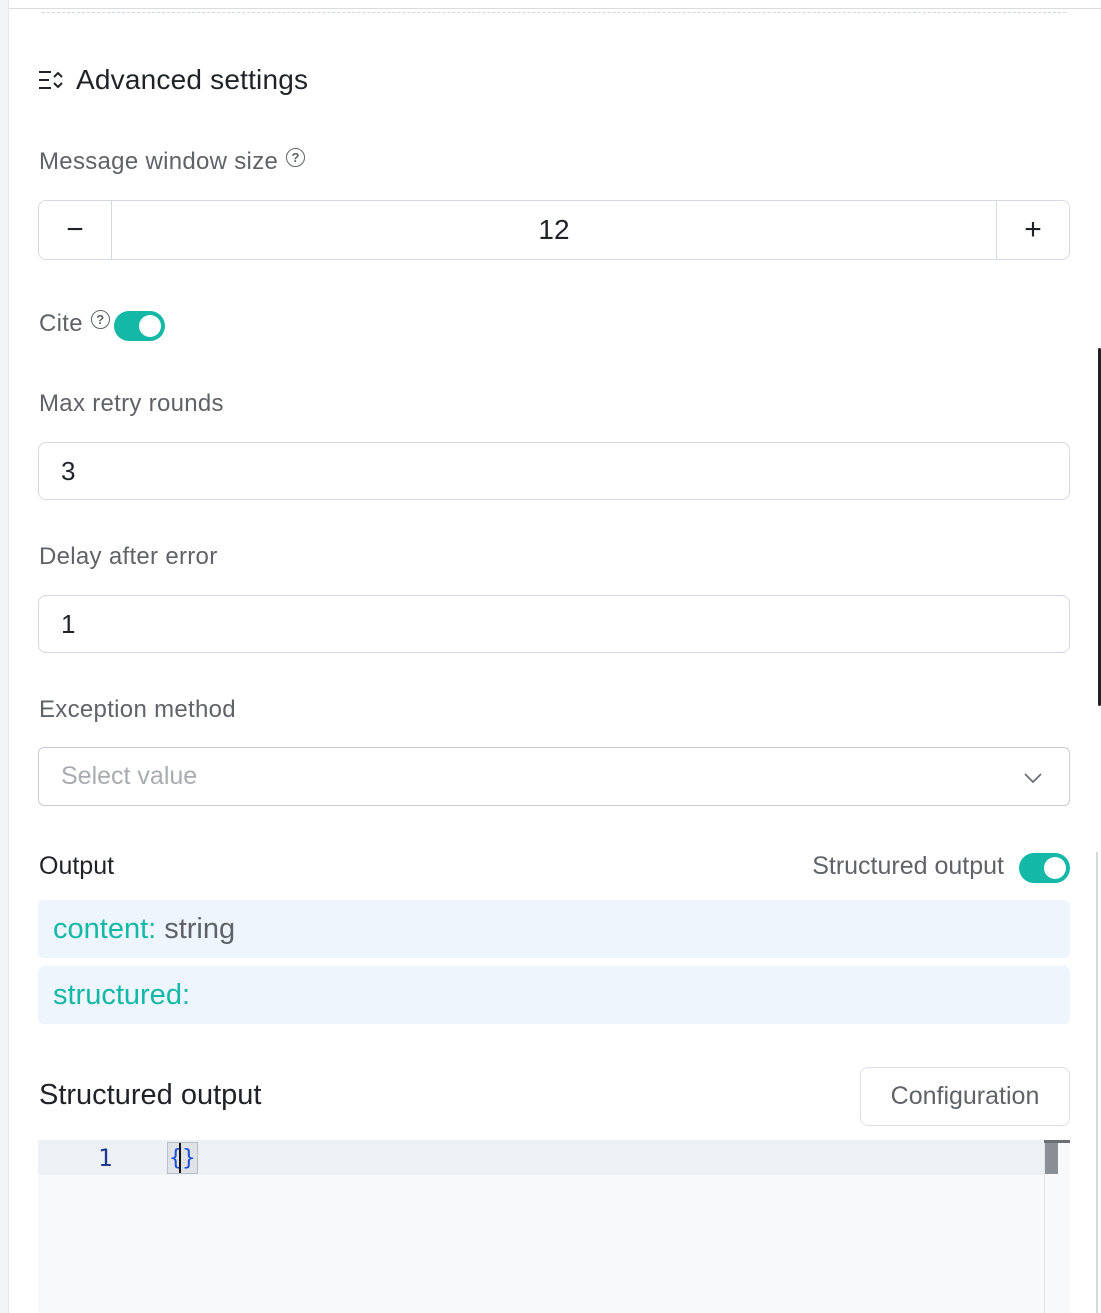 Image resolution: width=1101 pixels, height=1313 pixels. I want to click on structured-output-toggle, so click(1044, 868).